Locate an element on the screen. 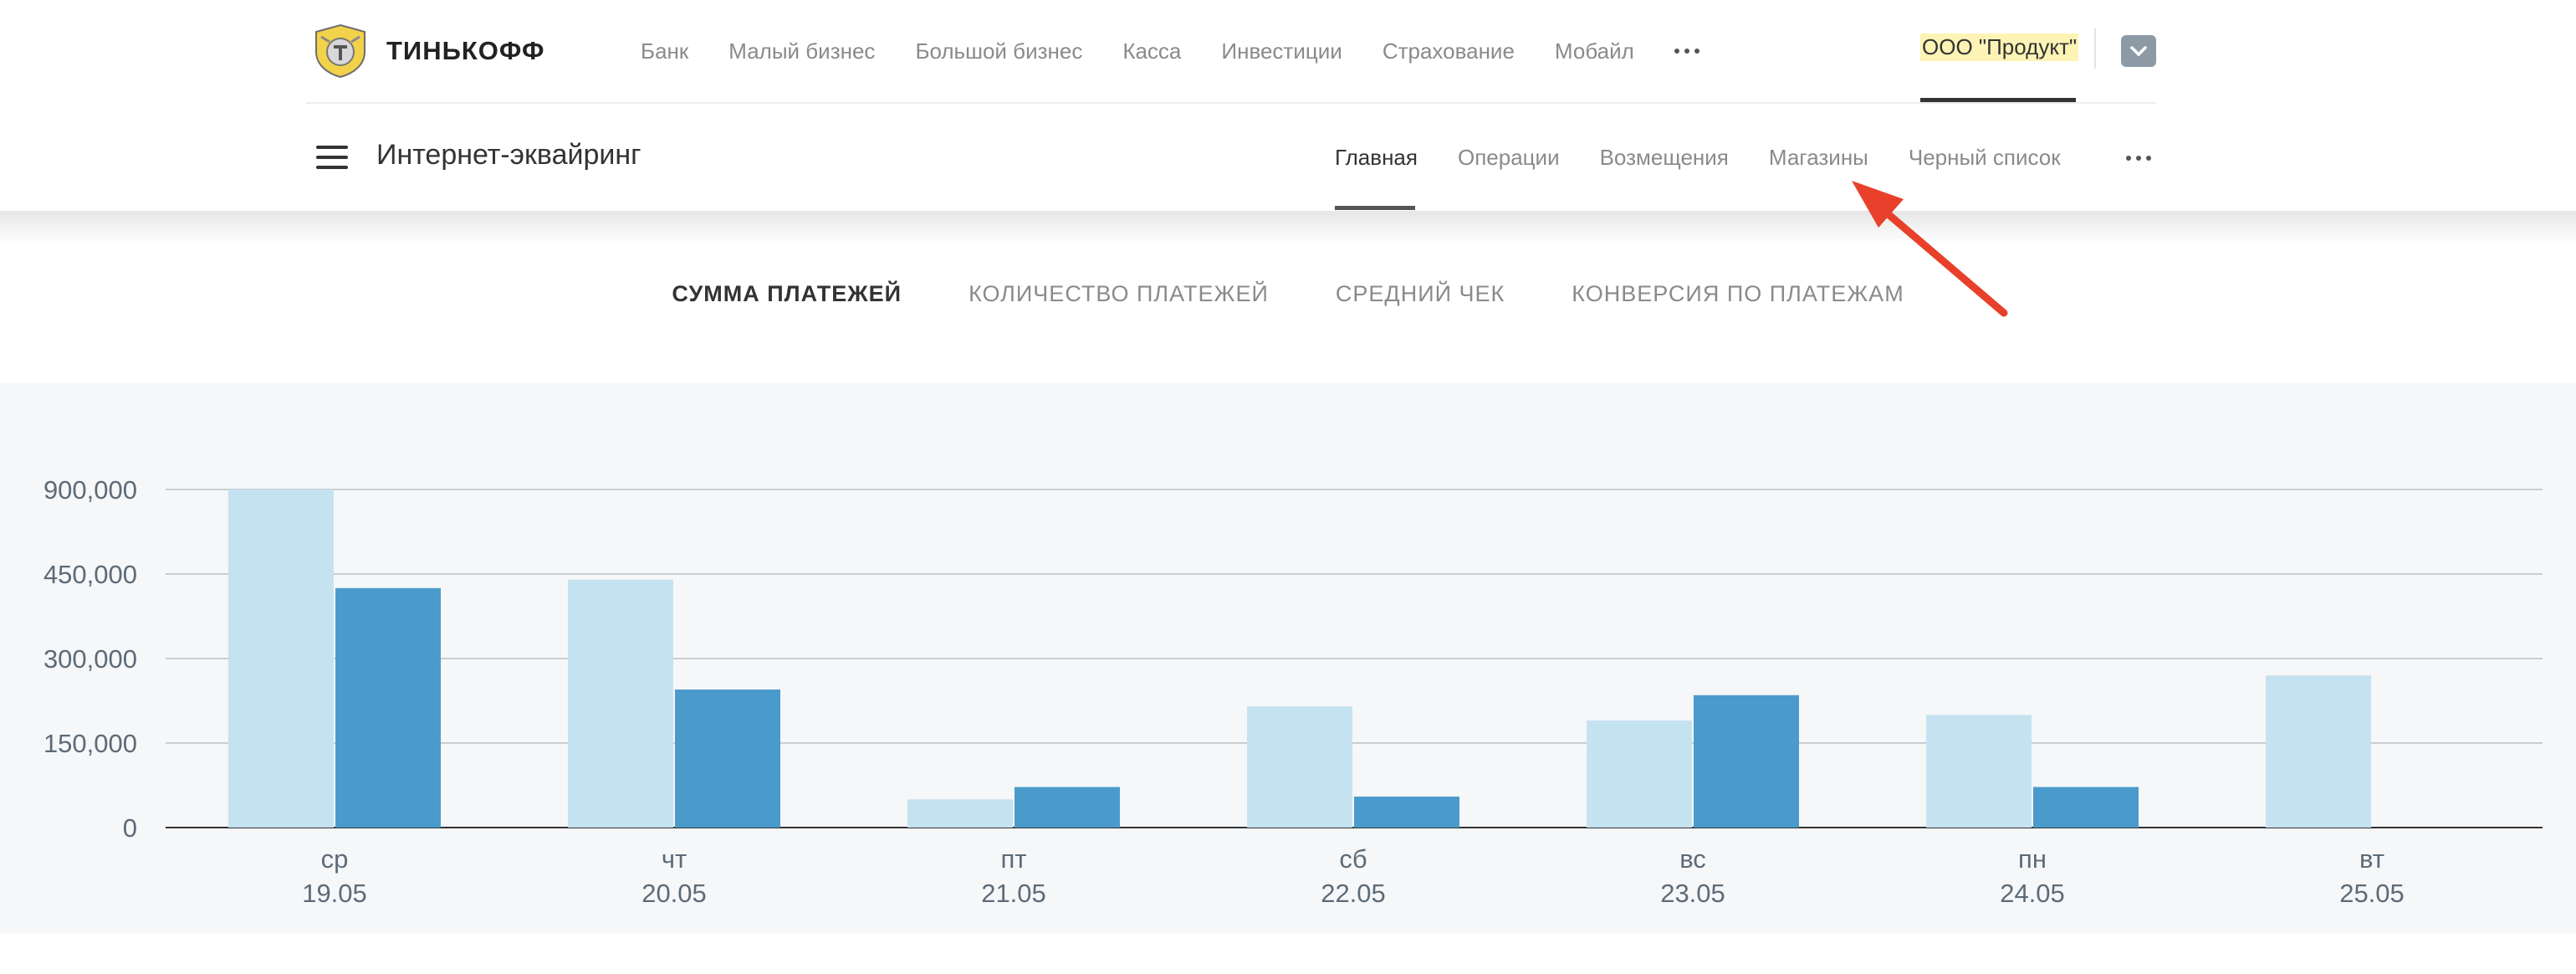 This screenshot has width=2576, height=974. tab-shops: Магазины is located at coordinates (1818, 158).